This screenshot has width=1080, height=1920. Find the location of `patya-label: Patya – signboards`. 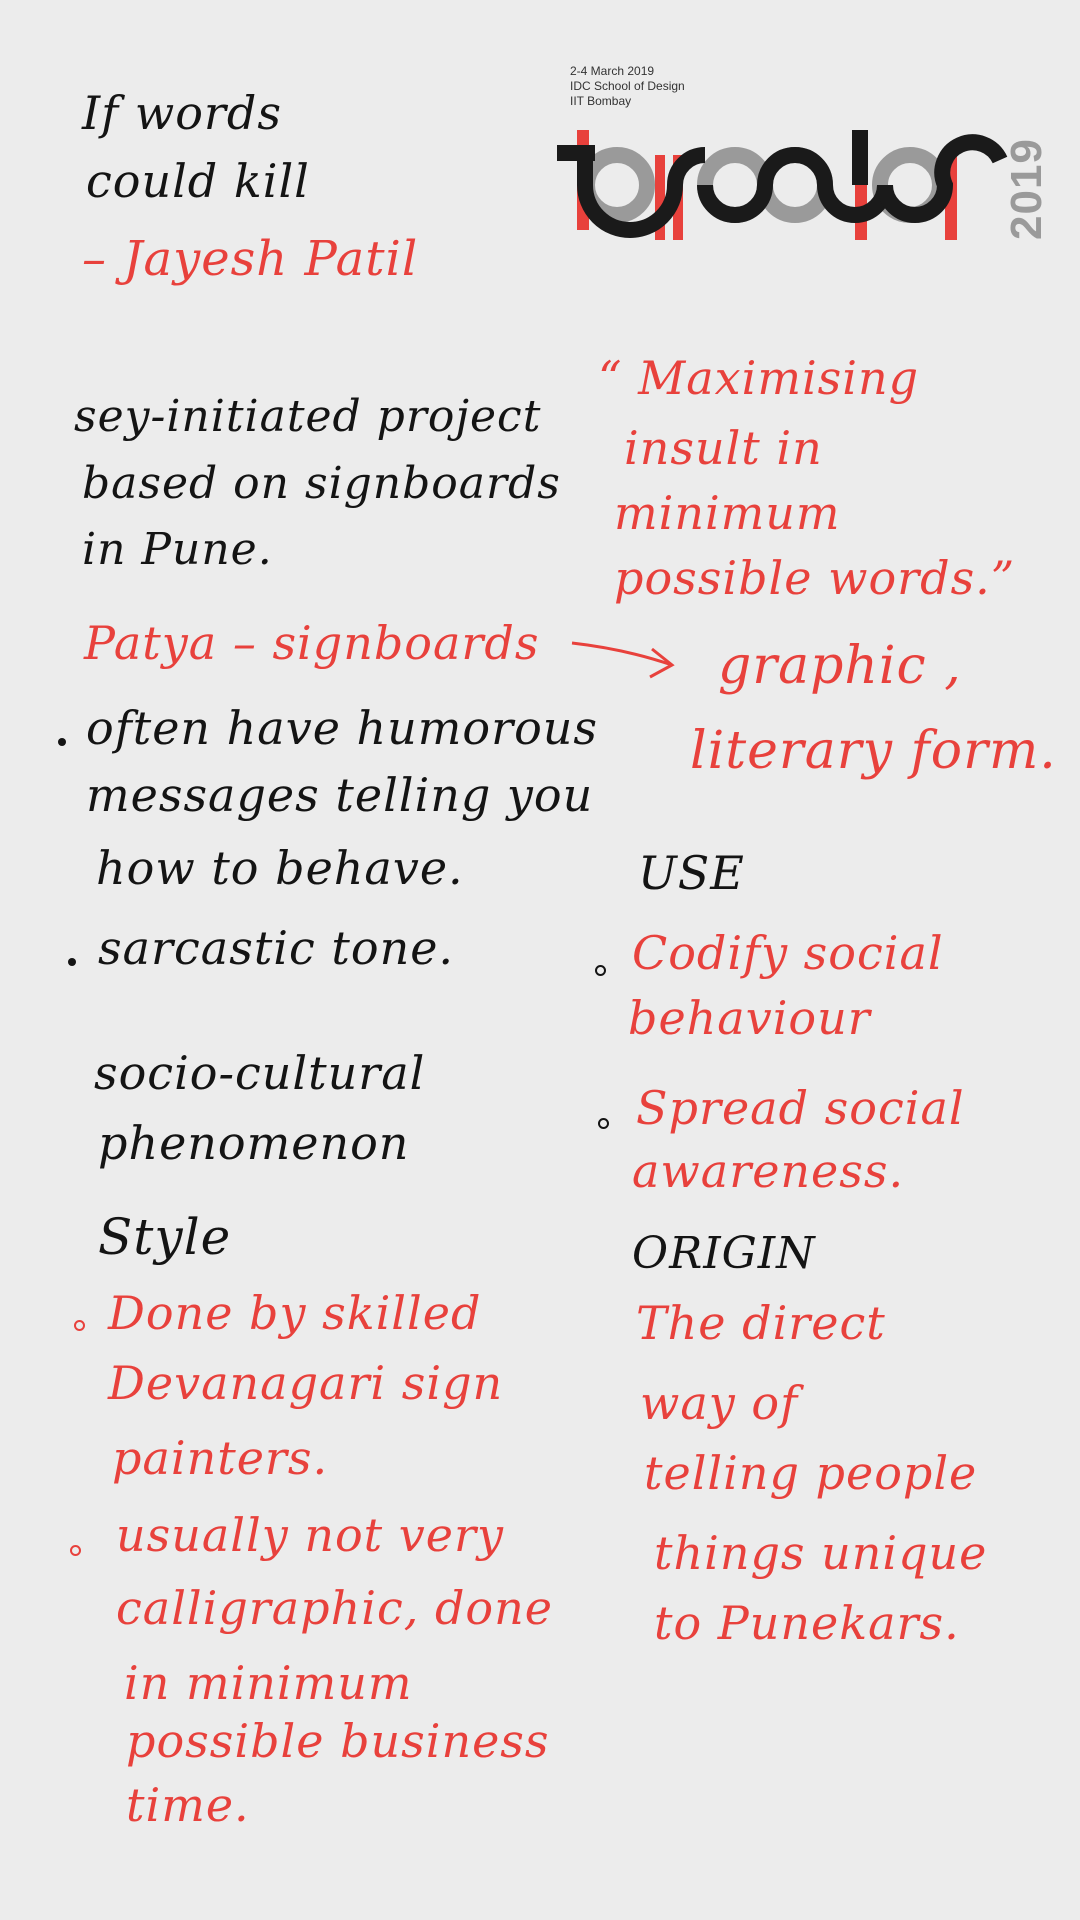

patya-label: Patya – signboards is located at coordinates (312, 643).